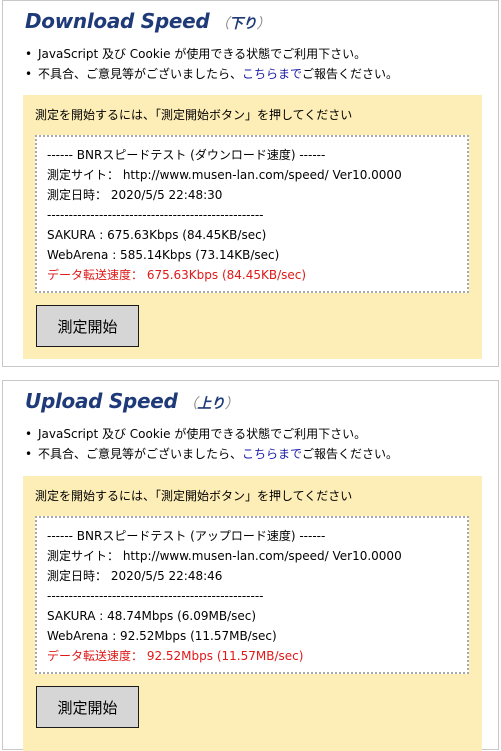 This screenshot has width=501, height=751. I want to click on upload-title: Upload Speed （上り）, so click(132, 401).